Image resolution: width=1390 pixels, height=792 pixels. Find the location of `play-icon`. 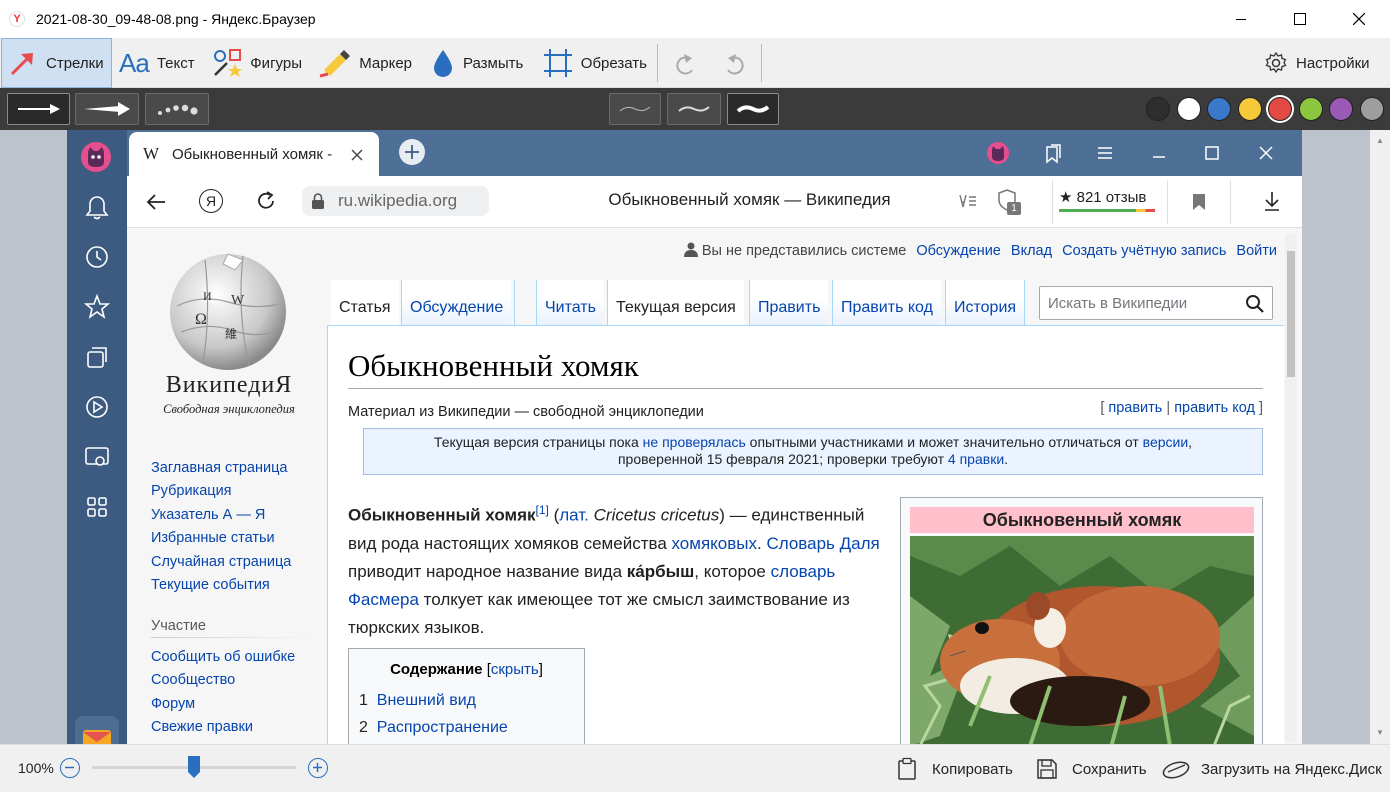

play-icon is located at coordinates (97, 407).